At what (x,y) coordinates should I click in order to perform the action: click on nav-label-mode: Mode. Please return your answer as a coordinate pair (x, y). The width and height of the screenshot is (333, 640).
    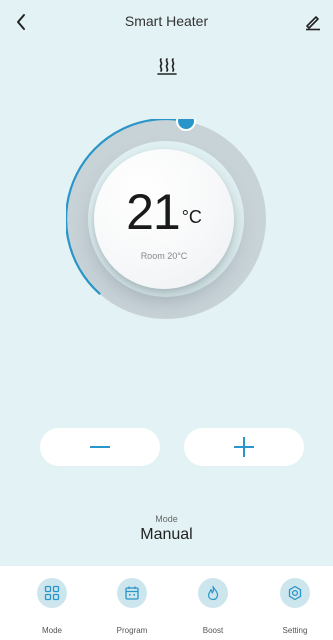
    Looking at the image, I should click on (51, 630).